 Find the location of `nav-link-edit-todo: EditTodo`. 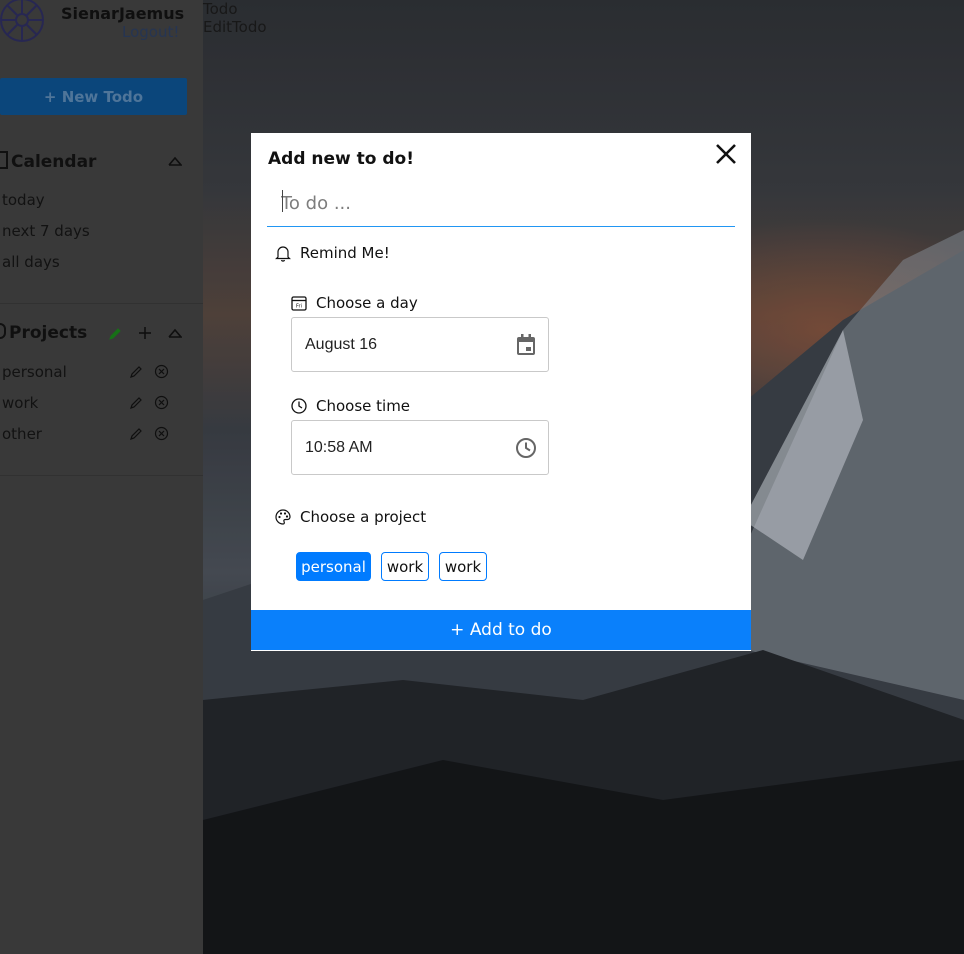

nav-link-edit-todo: EditTodo is located at coordinates (235, 27).